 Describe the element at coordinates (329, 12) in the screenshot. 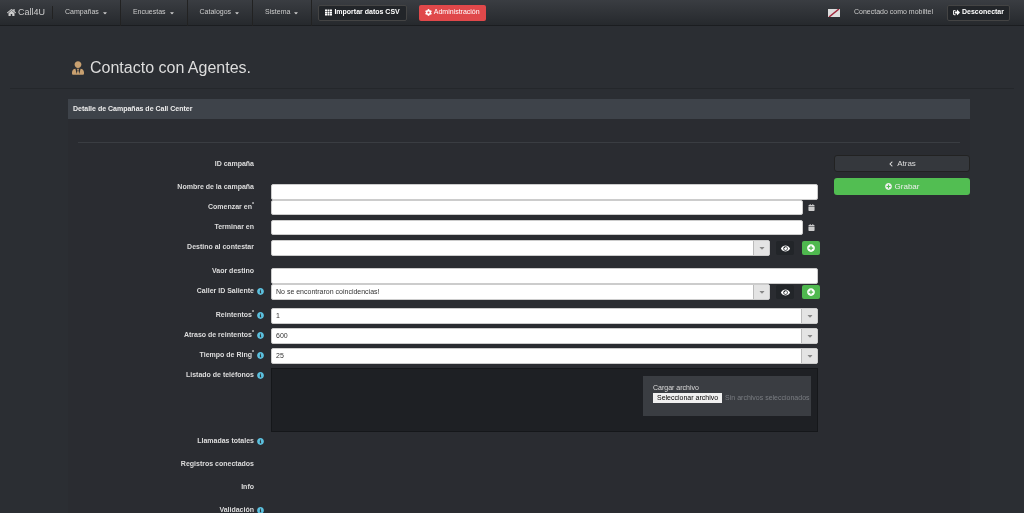

I see `grid-icon` at that location.